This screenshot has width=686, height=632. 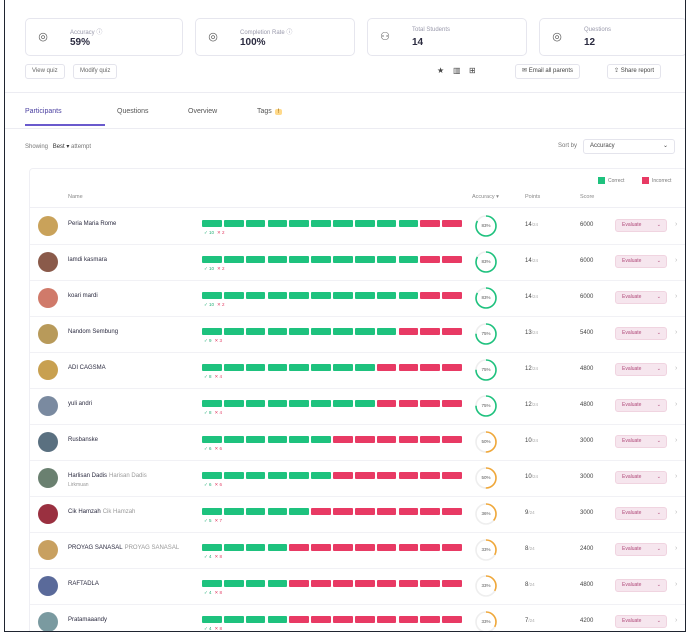 What do you see at coordinates (345, 92) in the screenshot?
I see `divider` at bounding box center [345, 92].